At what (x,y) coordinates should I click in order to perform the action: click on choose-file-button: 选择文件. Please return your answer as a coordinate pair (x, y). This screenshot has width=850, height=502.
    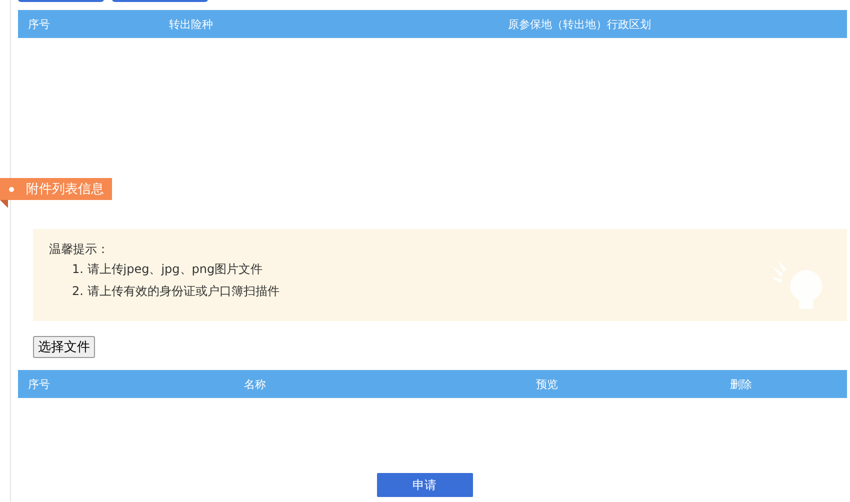
    Looking at the image, I should click on (64, 347).